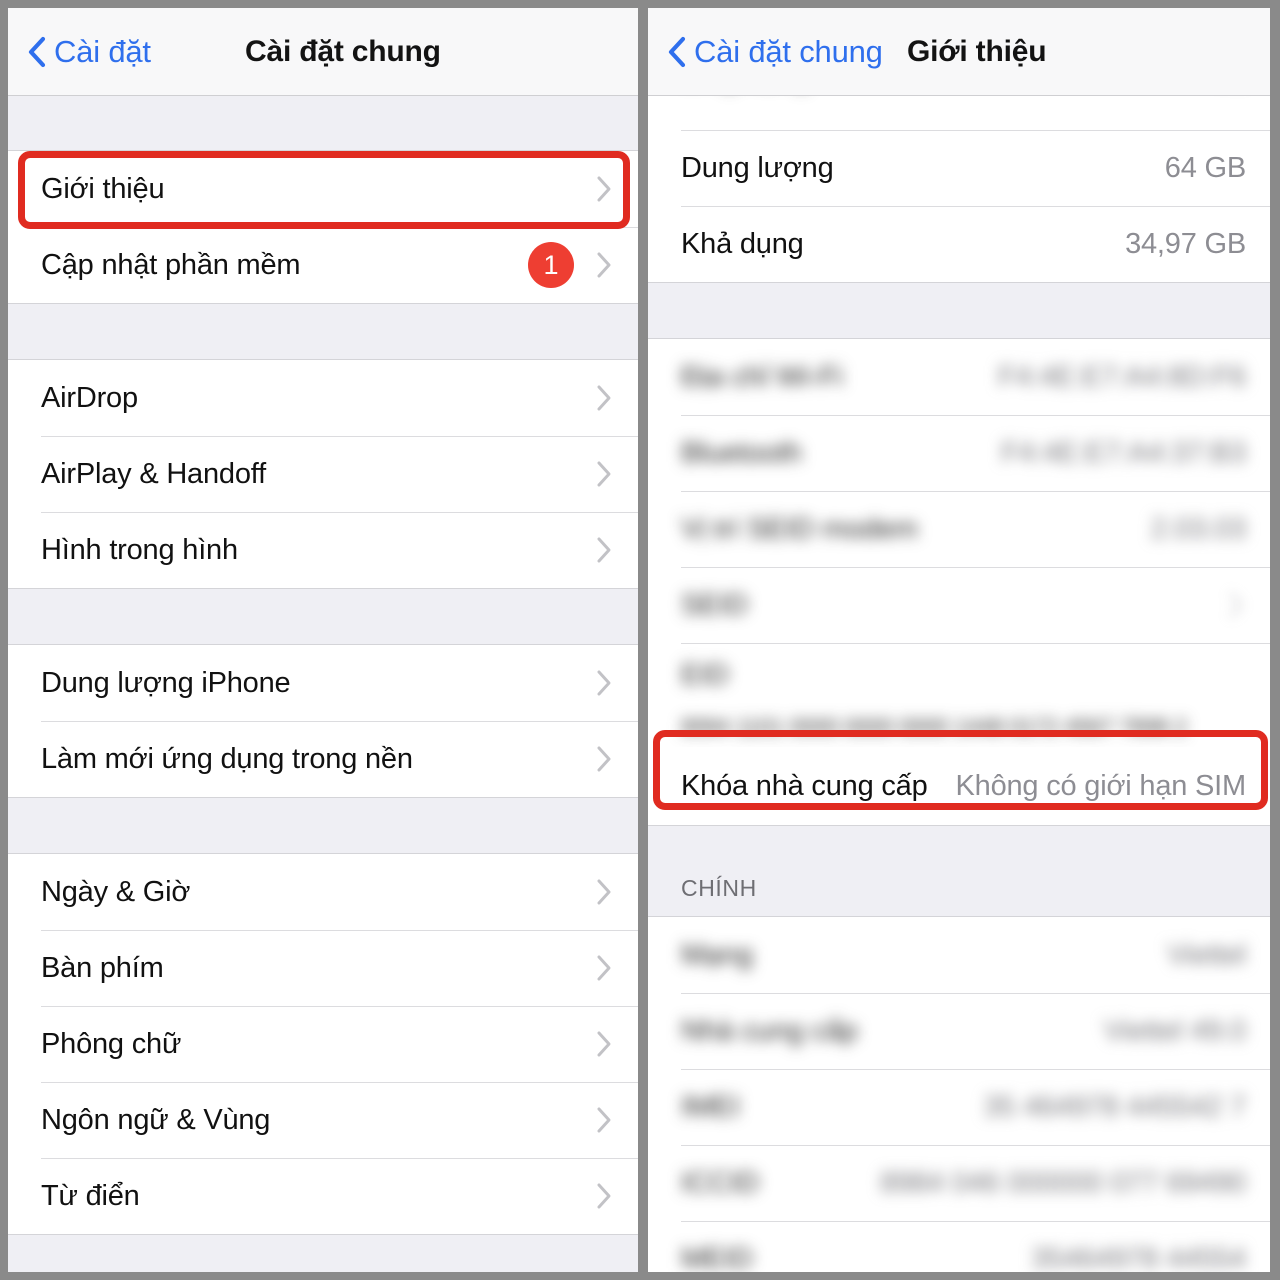 This screenshot has height=1280, width=1280. What do you see at coordinates (742, 243) in the screenshot?
I see `row-label: Khả dụng` at bounding box center [742, 243].